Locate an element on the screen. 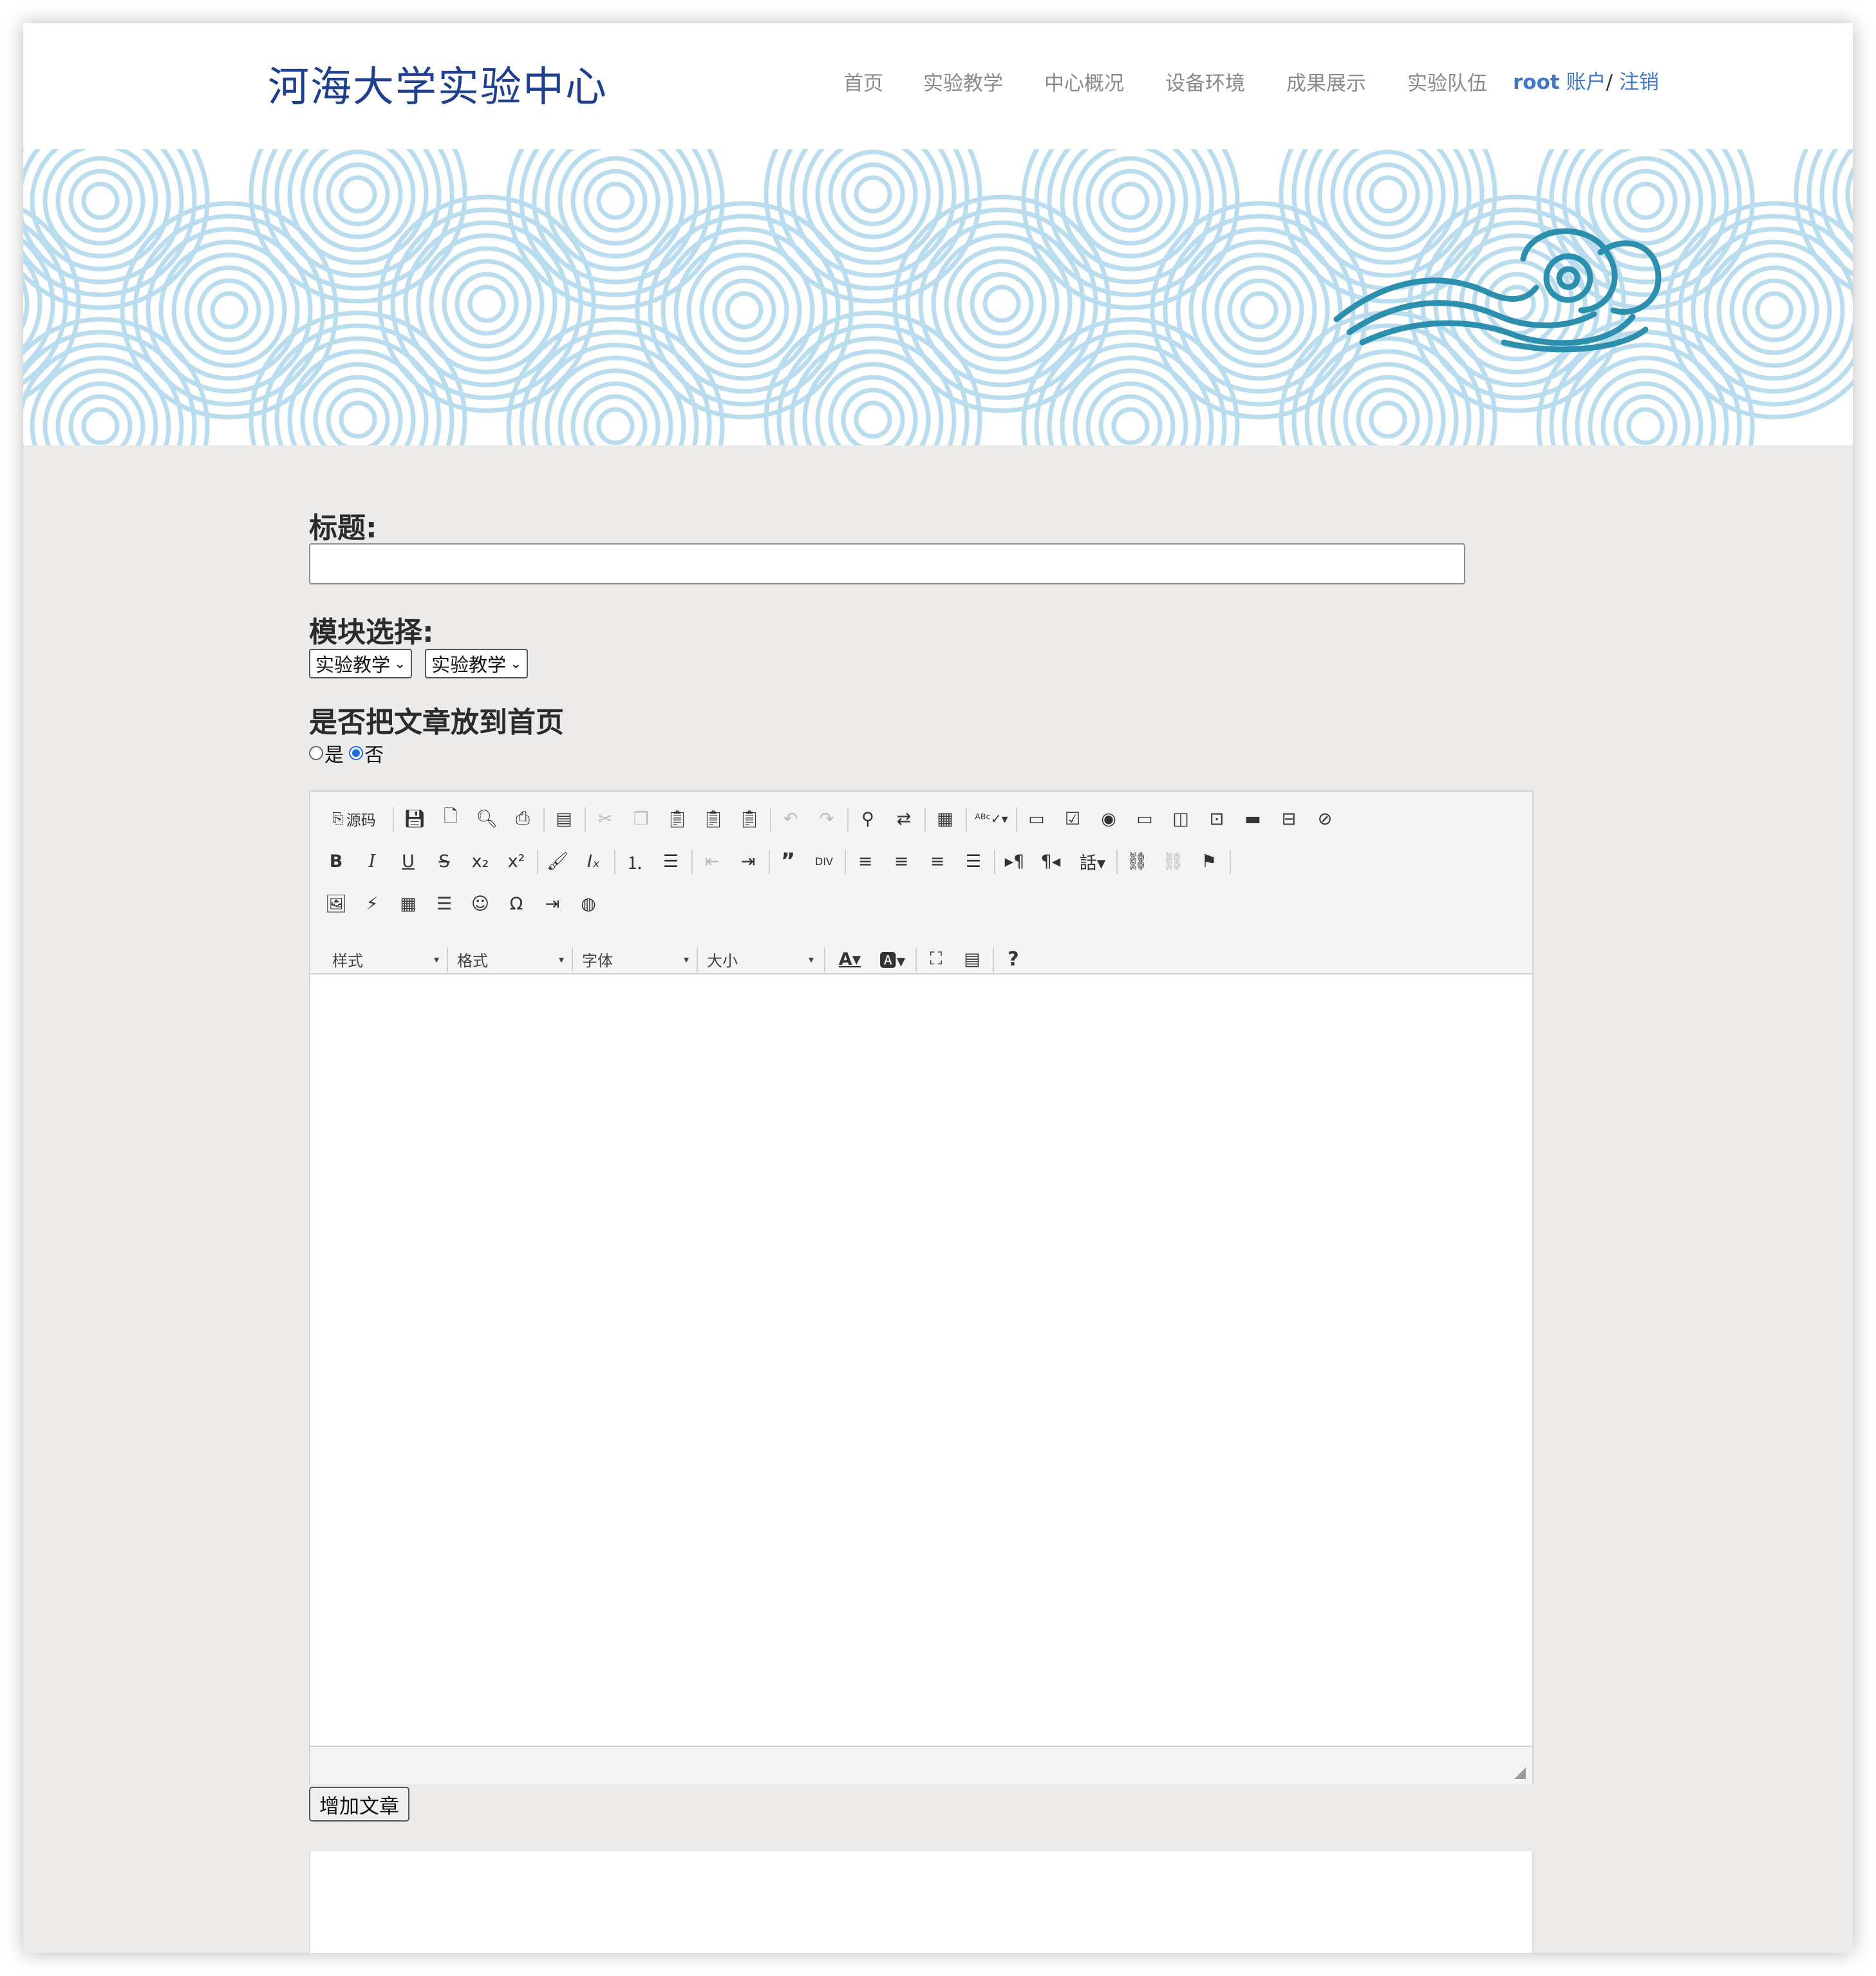 The height and width of the screenshot is (1976, 1876). nav-teaching: 实验教学 is located at coordinates (963, 81).